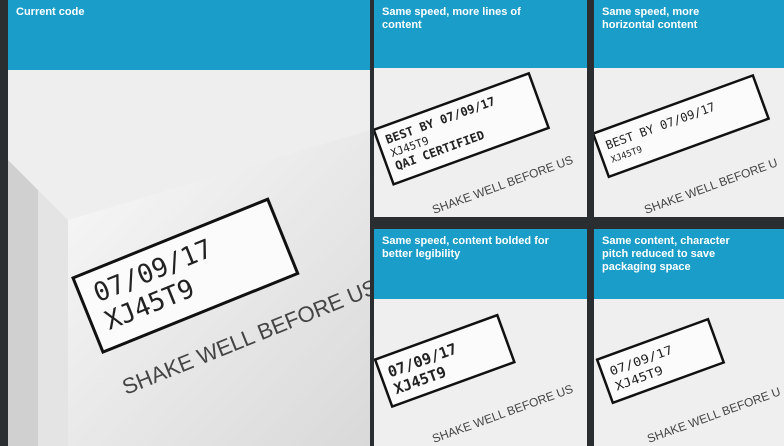 The image size is (784, 446). What do you see at coordinates (189, 35) in the screenshot?
I see `panel-title: Current code` at bounding box center [189, 35].